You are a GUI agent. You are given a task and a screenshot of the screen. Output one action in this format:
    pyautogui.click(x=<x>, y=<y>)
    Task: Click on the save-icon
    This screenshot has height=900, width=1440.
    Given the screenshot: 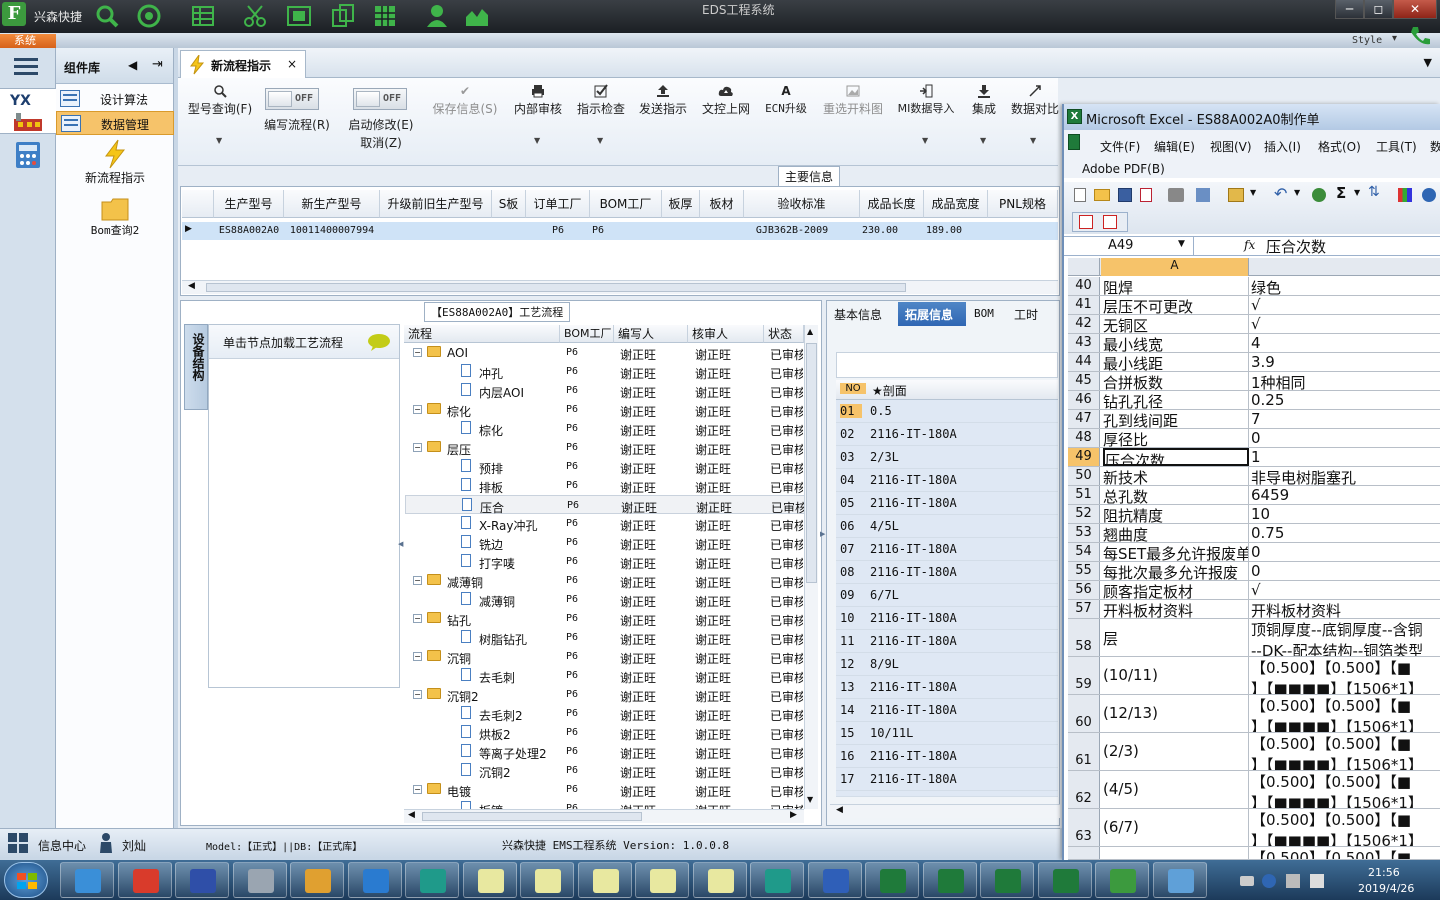 What is the action you would take?
    pyautogui.click(x=1125, y=195)
    